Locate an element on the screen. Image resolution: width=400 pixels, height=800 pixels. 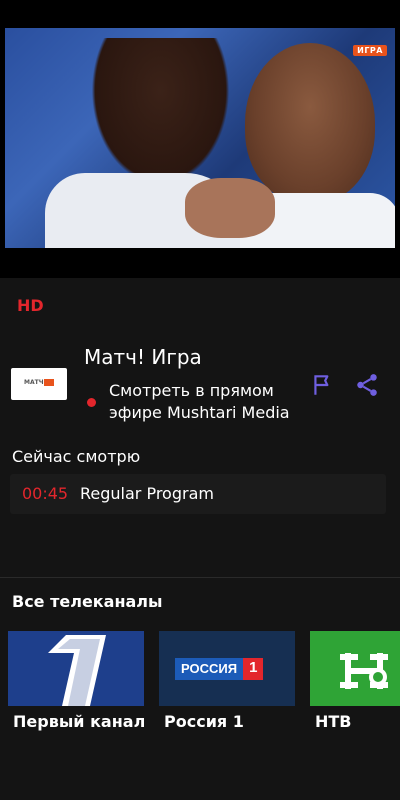
program-time: 00:45 is located at coordinates (45, 493).